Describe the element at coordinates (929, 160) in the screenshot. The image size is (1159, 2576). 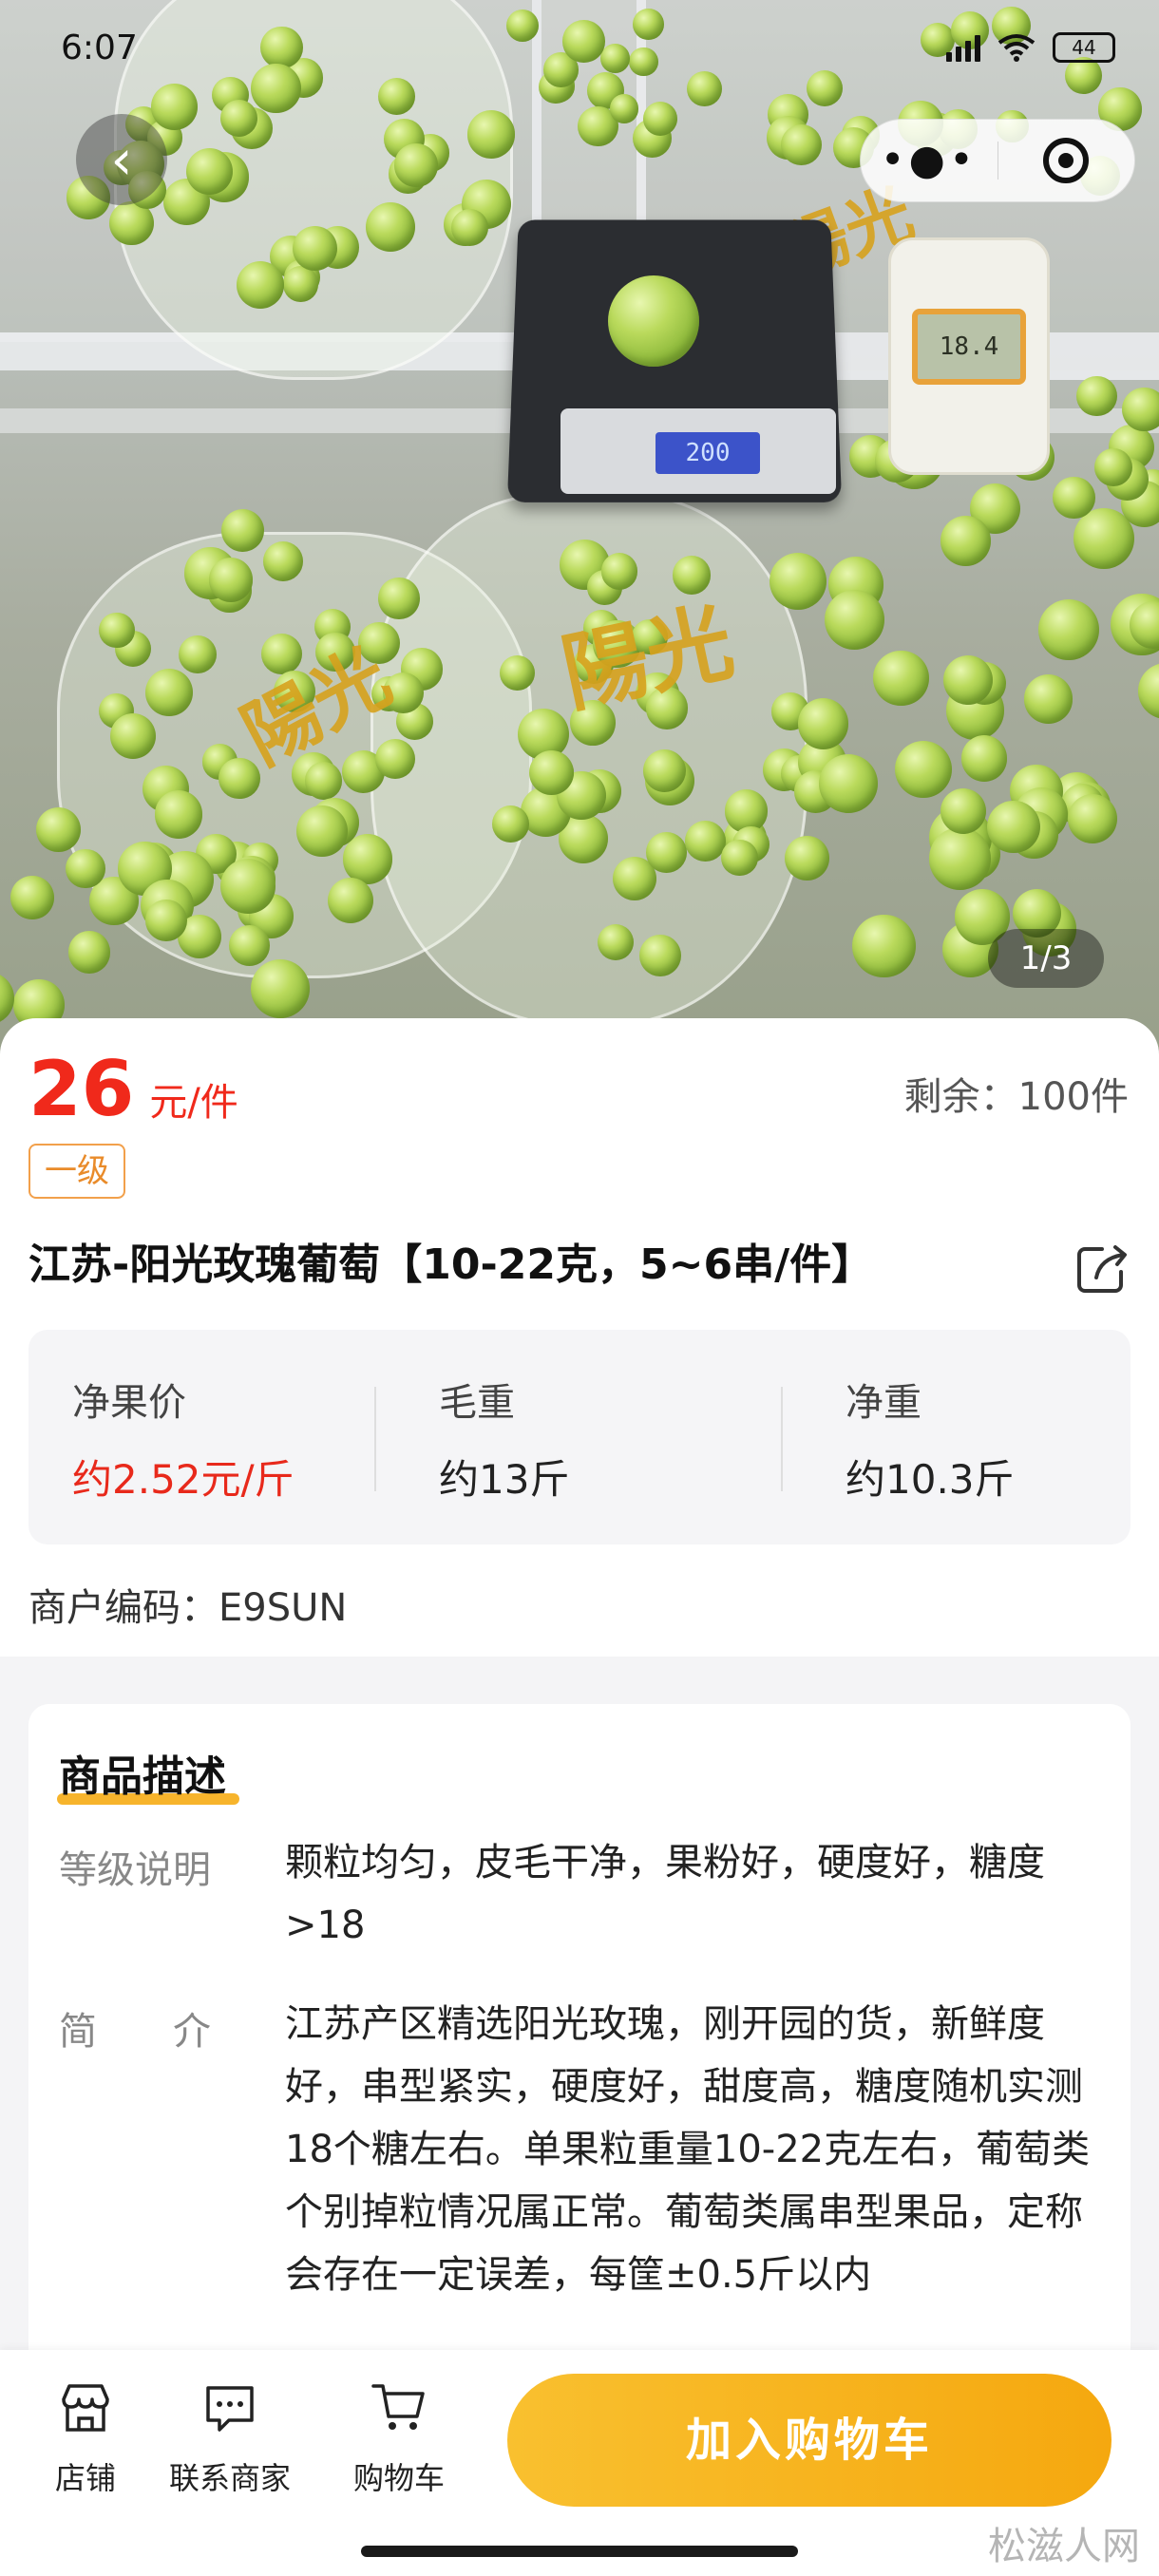
I see `more-button: •●•` at that location.